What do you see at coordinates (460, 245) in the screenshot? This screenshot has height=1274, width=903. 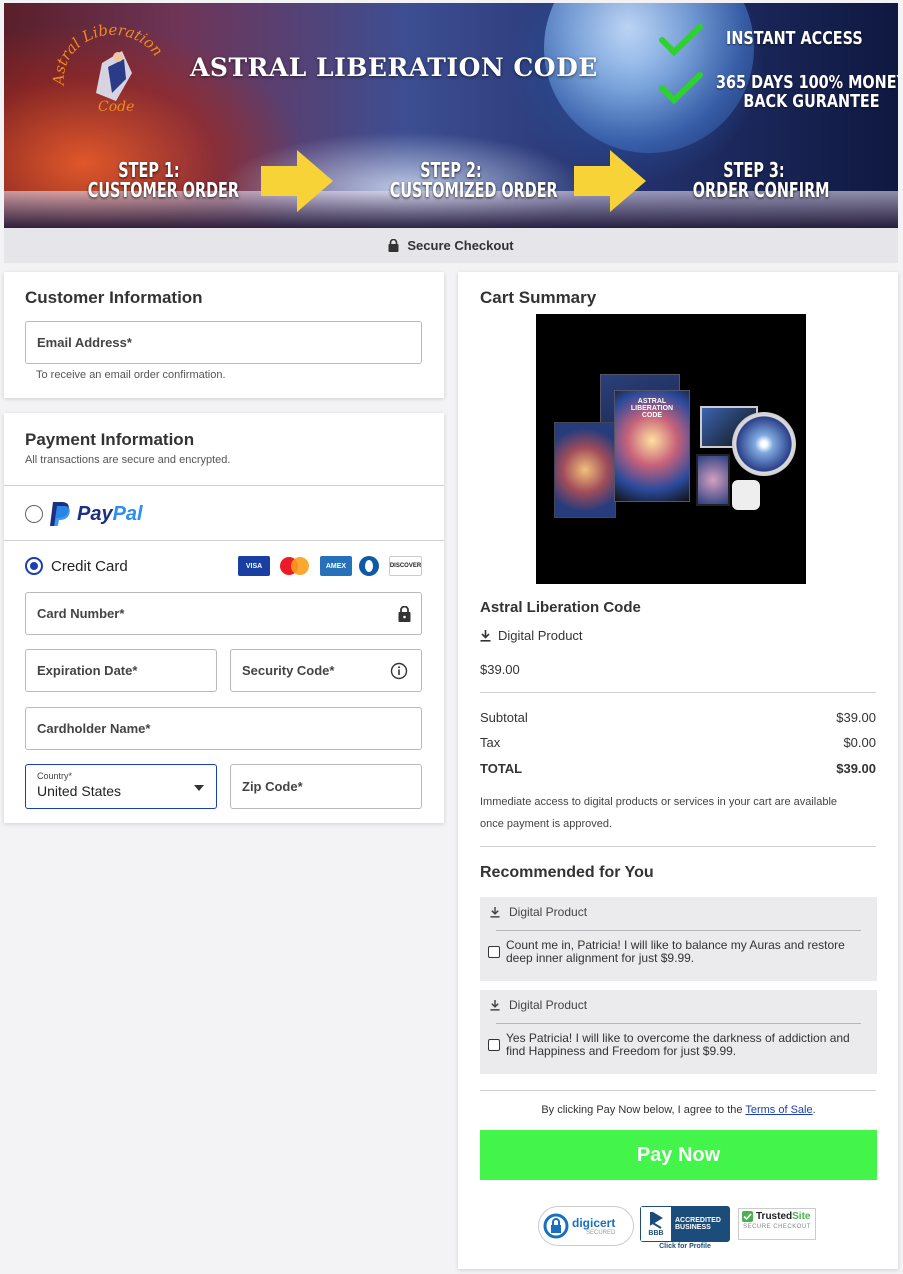 I see `secure-checkout-label: Secure Checkout` at bounding box center [460, 245].